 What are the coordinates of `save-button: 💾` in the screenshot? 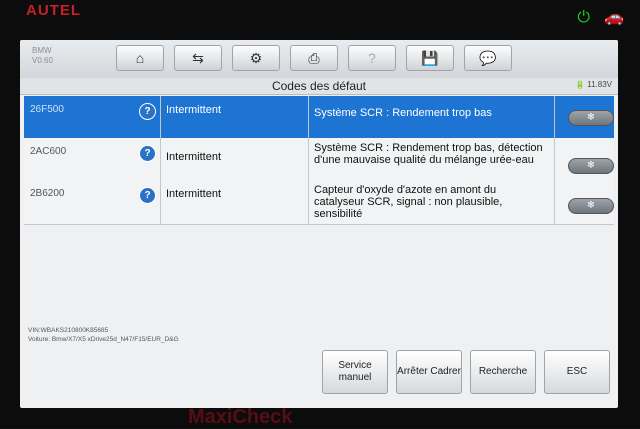 It's located at (430, 58).